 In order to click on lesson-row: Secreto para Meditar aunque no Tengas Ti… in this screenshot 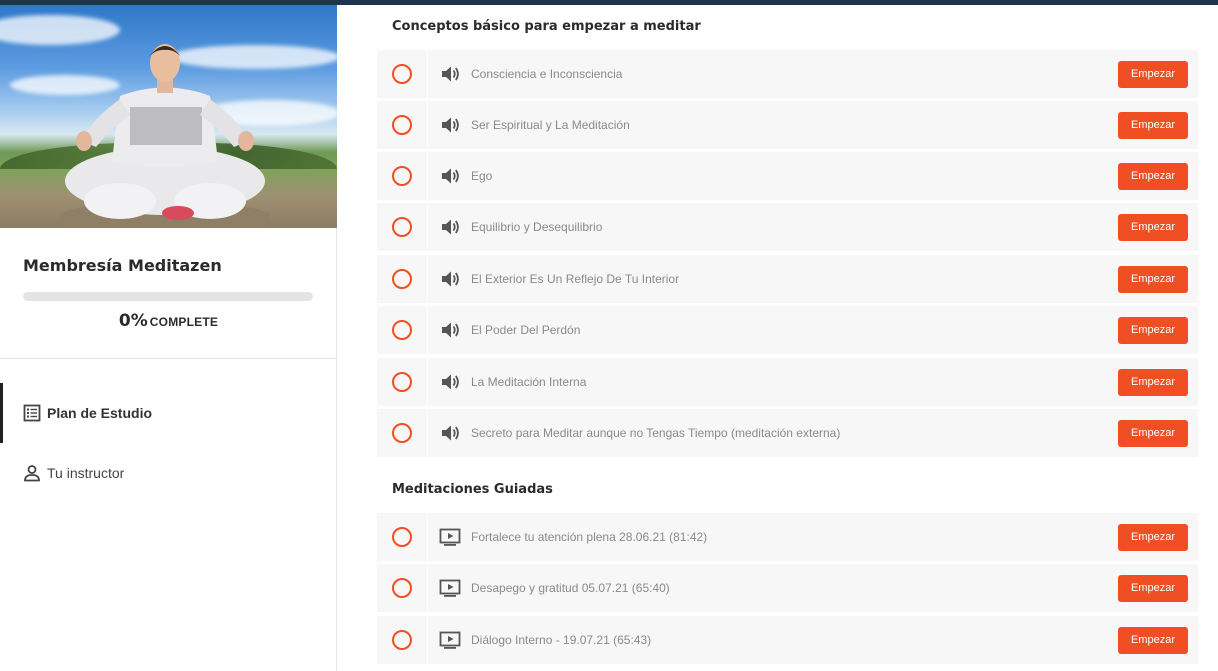, I will do `click(787, 433)`.